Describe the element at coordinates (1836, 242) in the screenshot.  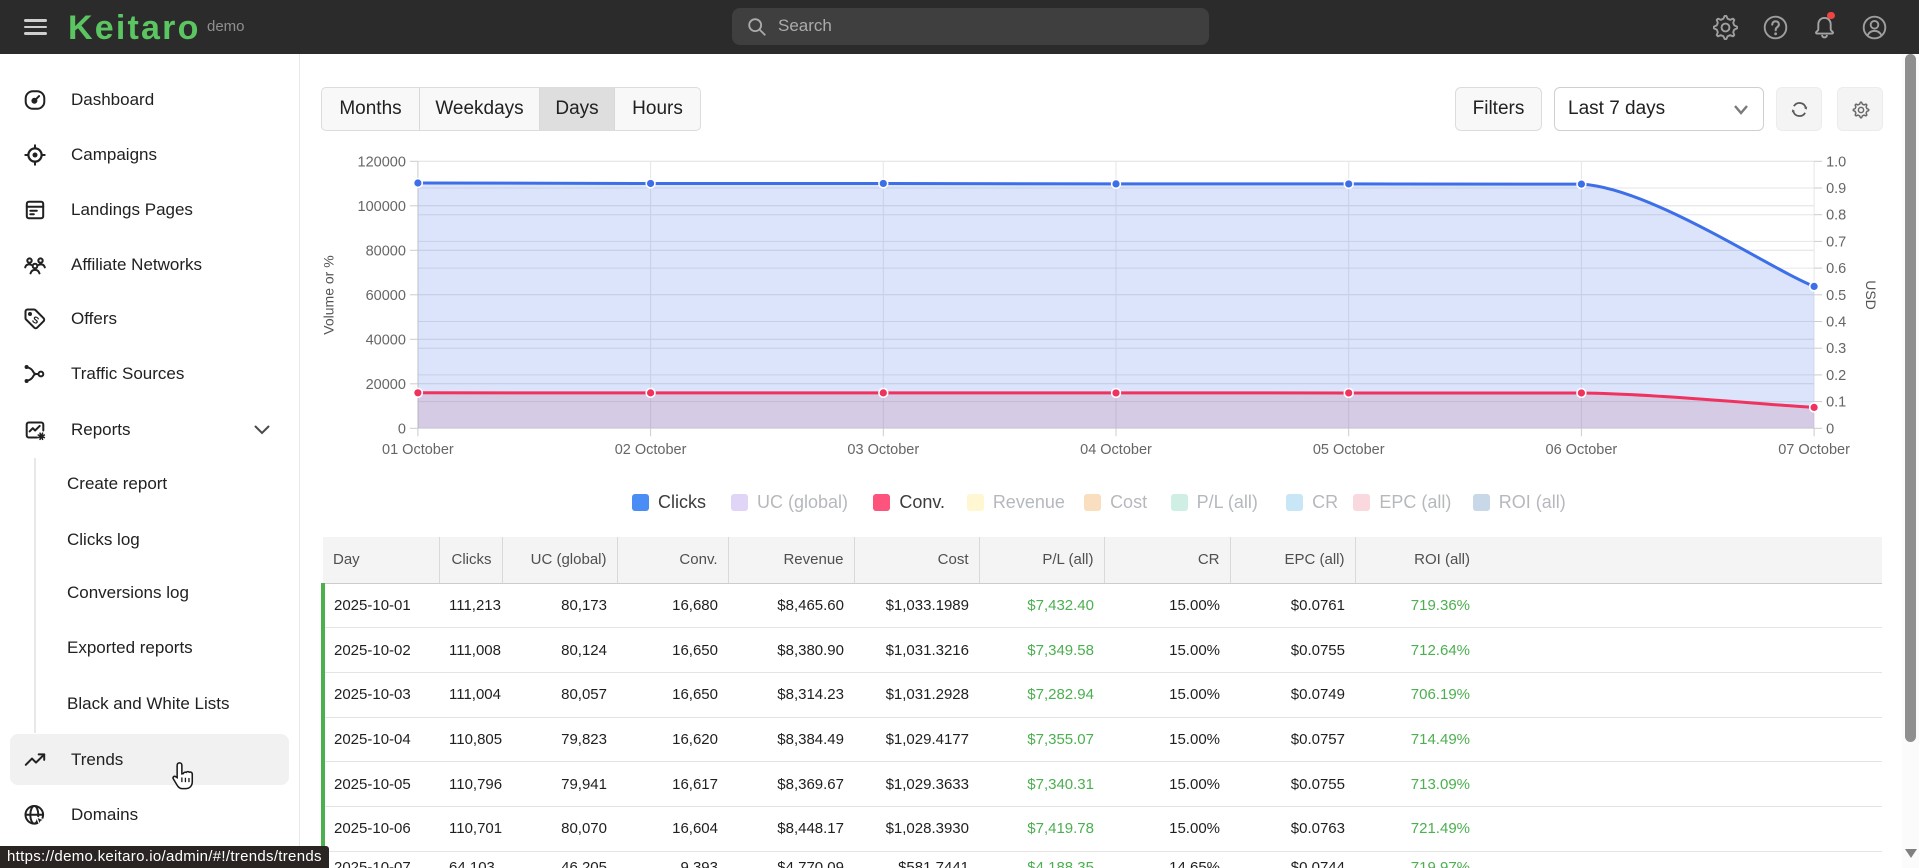
I see `svg-text: 0.7` at that location.